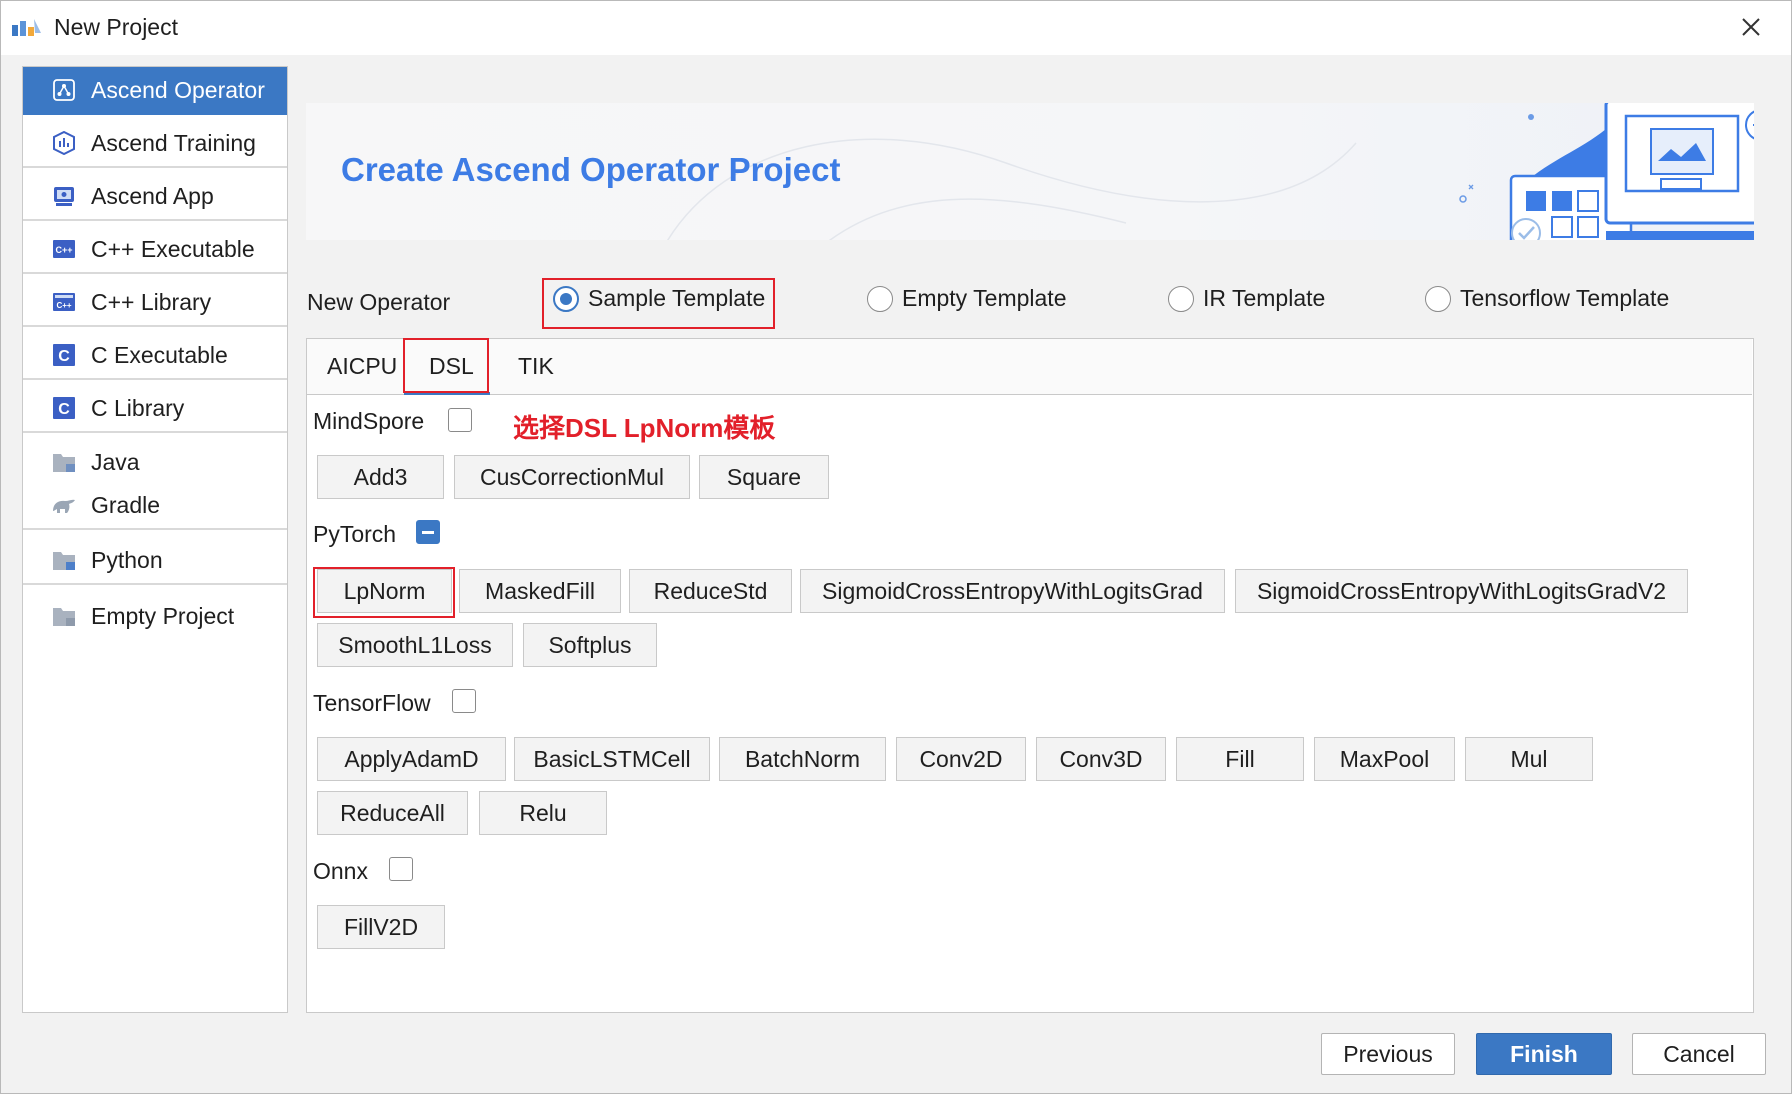 Image resolution: width=1792 pixels, height=1094 pixels. I want to click on cpp-library-icon: C++, so click(64, 302).